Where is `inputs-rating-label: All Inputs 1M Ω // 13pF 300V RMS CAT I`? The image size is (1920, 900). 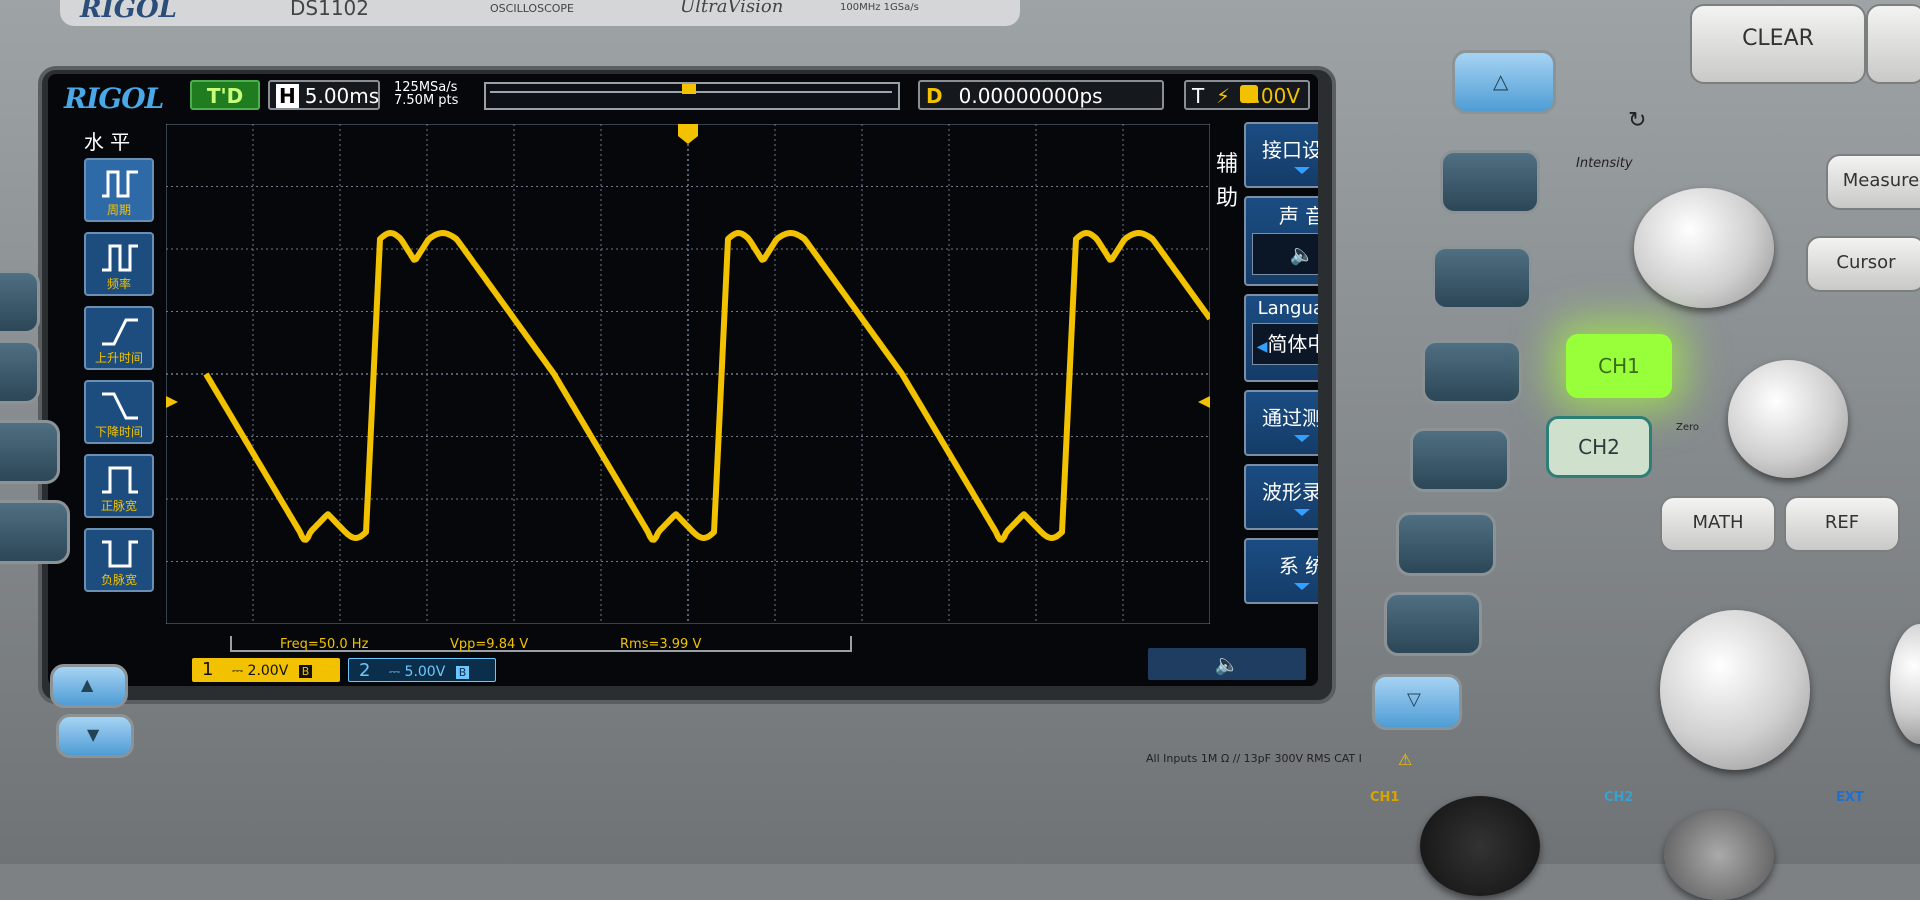
inputs-rating-label: All Inputs 1M Ω // 13pF 300V RMS CAT I is located at coordinates (1254, 758).